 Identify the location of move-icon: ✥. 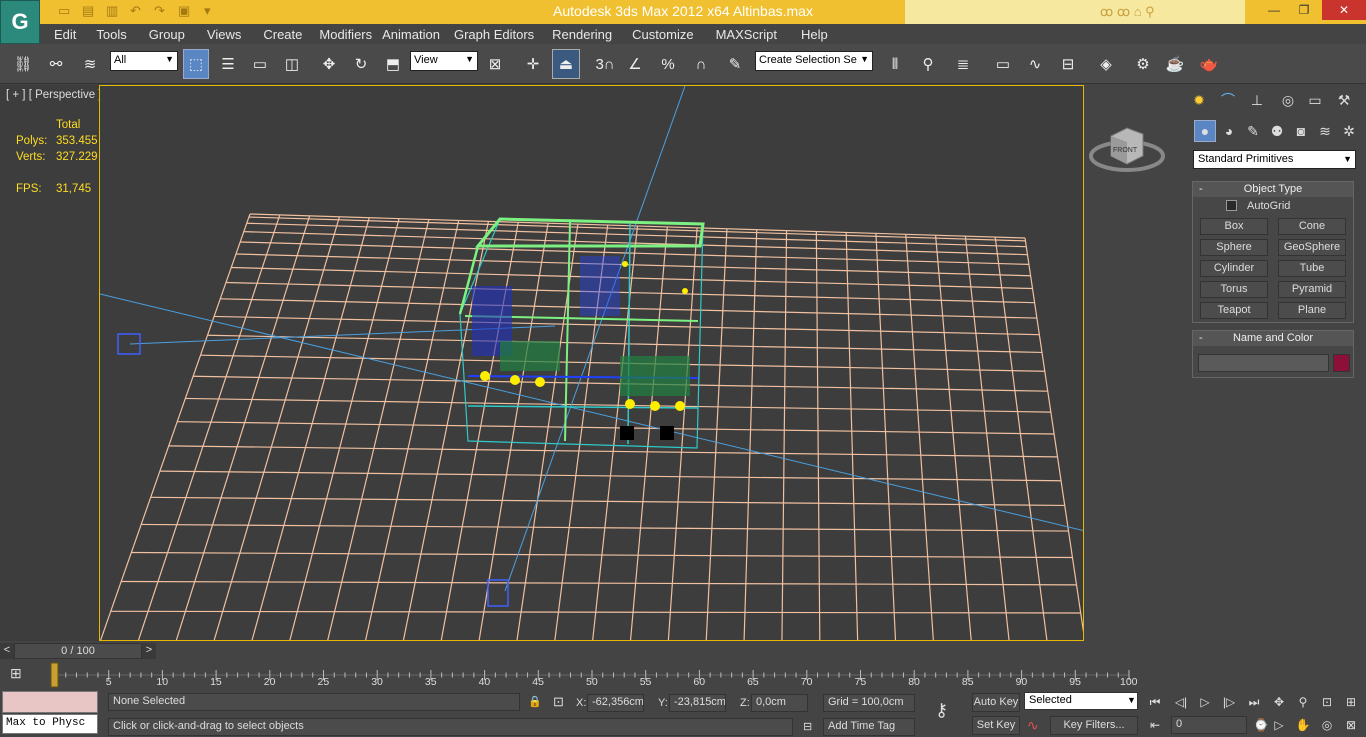
(329, 64).